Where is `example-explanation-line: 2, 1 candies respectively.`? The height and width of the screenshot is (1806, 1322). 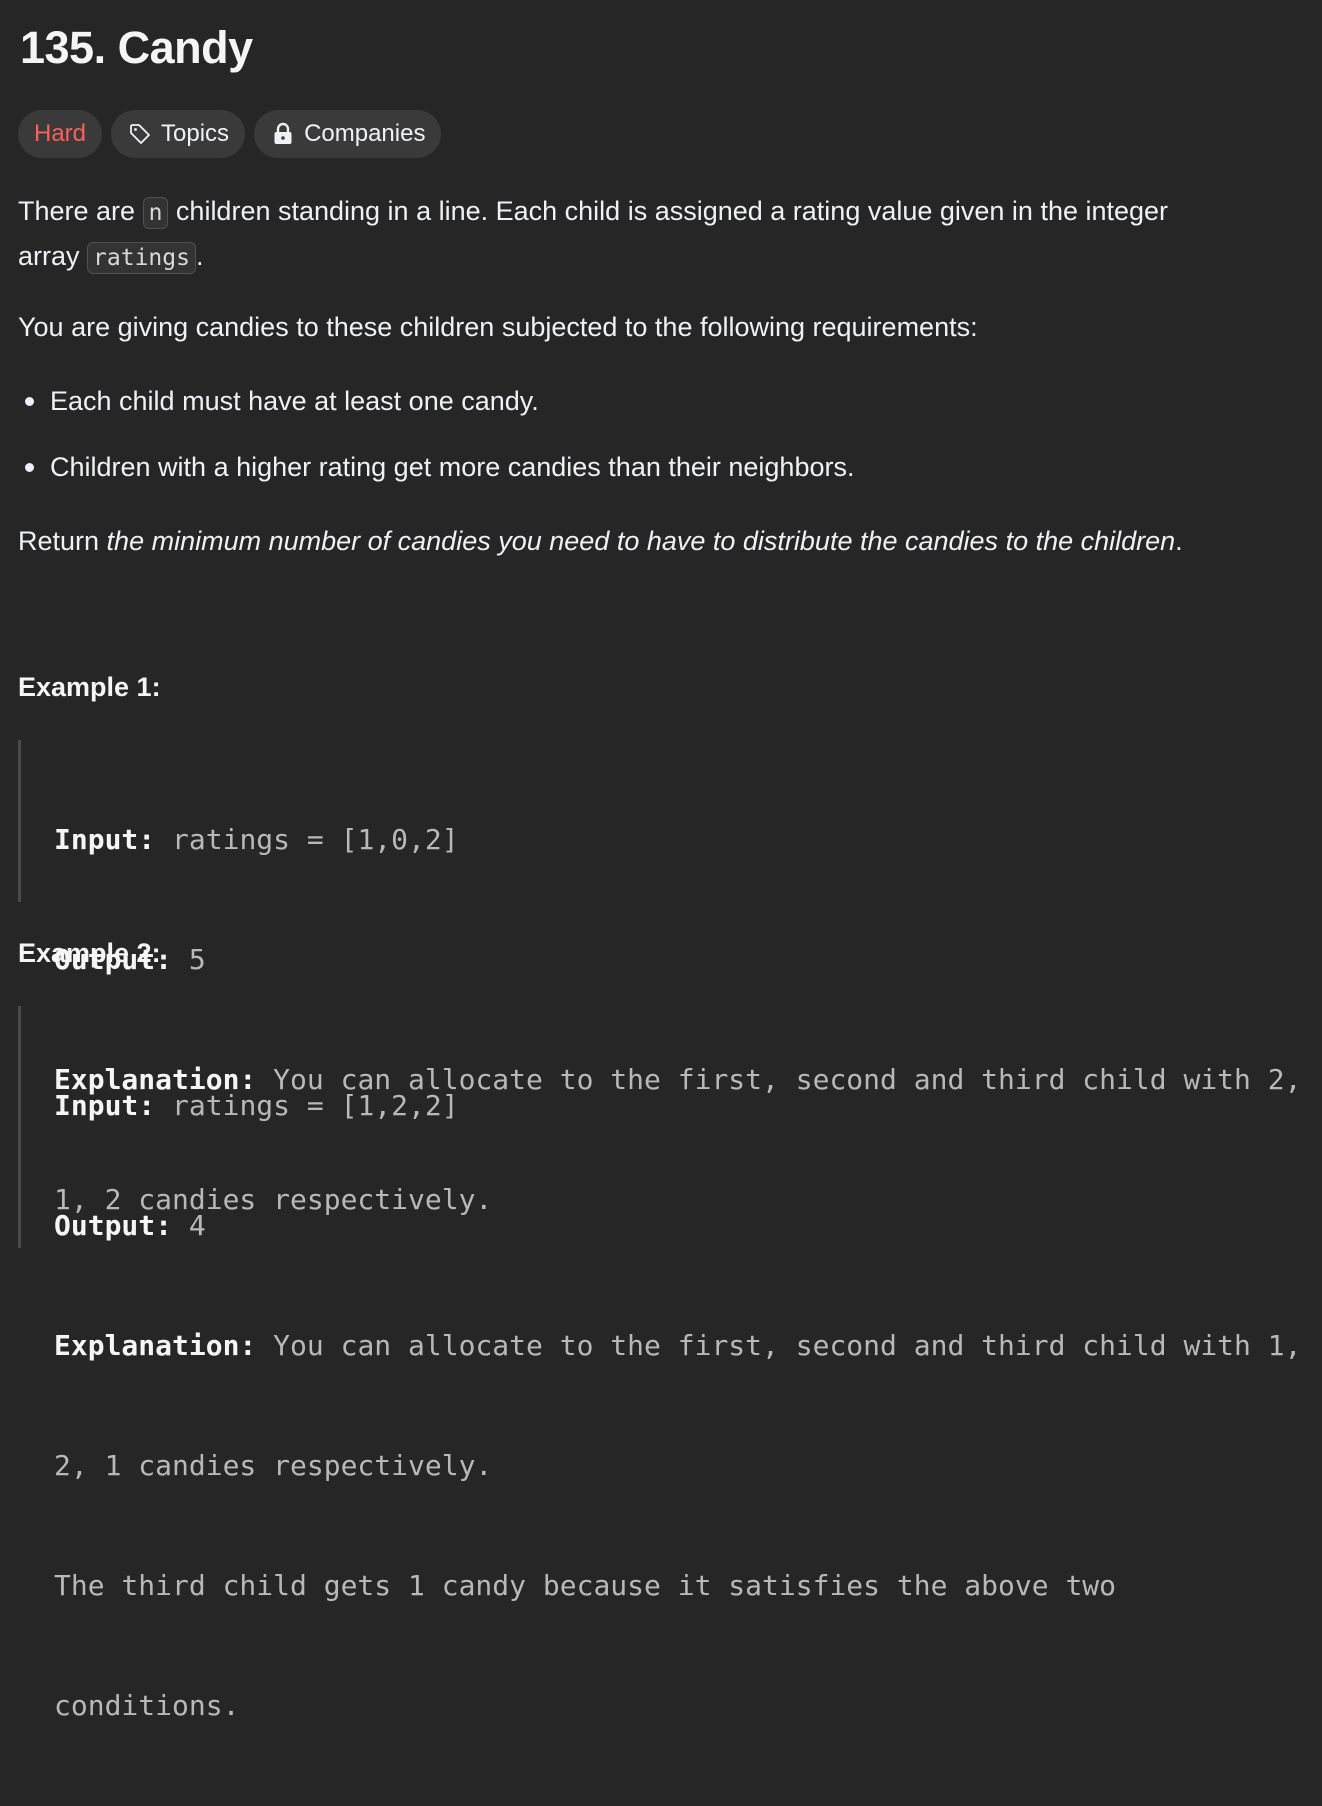
example-explanation-line: 2, 1 candies respectively. is located at coordinates (273, 1465).